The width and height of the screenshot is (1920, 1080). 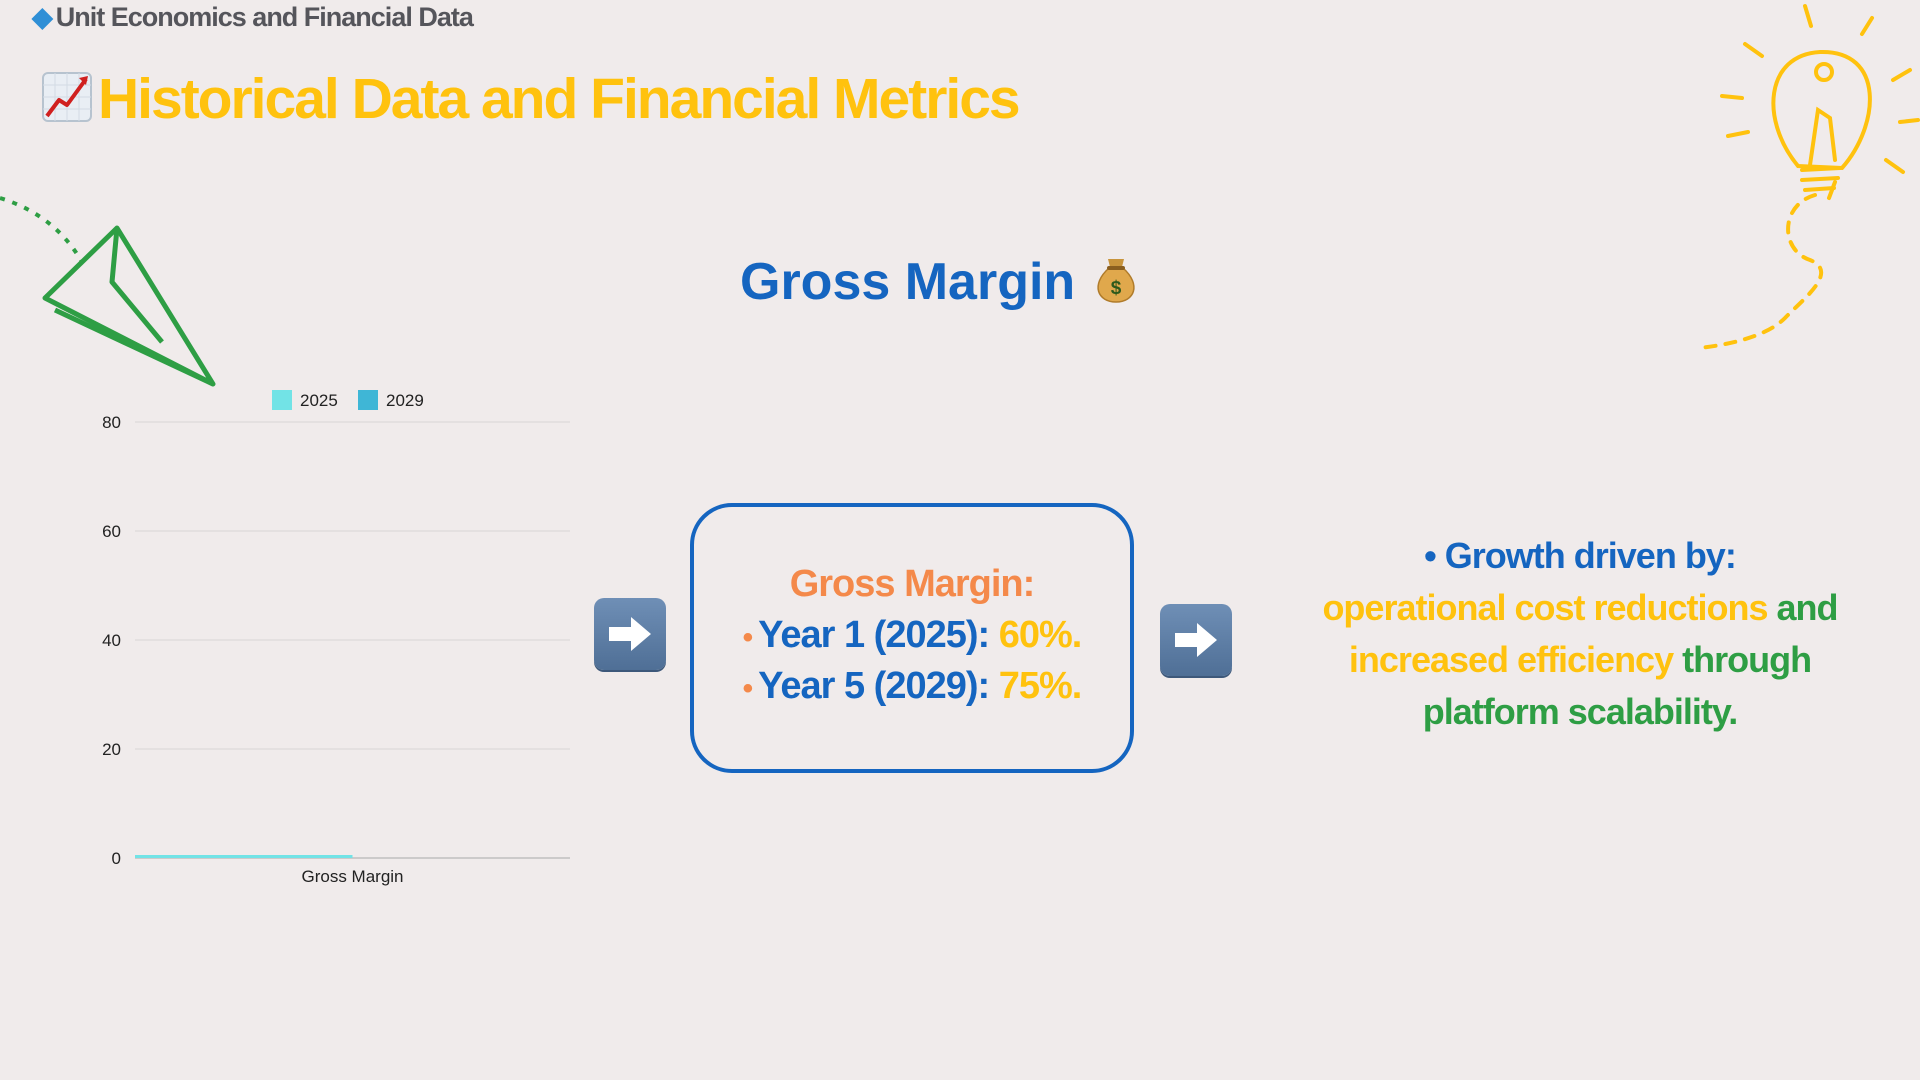 I want to click on chart-bars, so click(x=244, y=856).